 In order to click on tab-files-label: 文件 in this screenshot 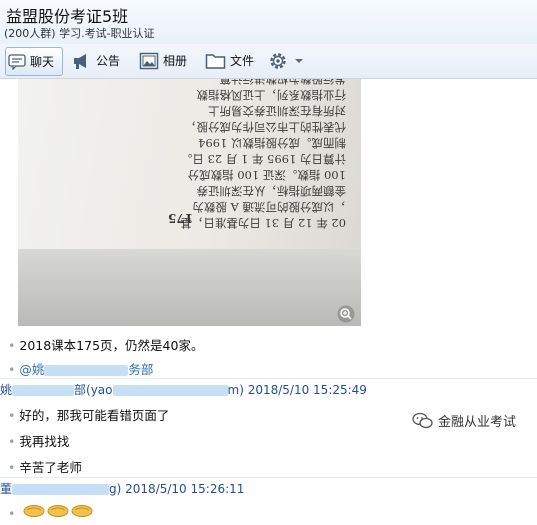, I will do `click(242, 61)`.